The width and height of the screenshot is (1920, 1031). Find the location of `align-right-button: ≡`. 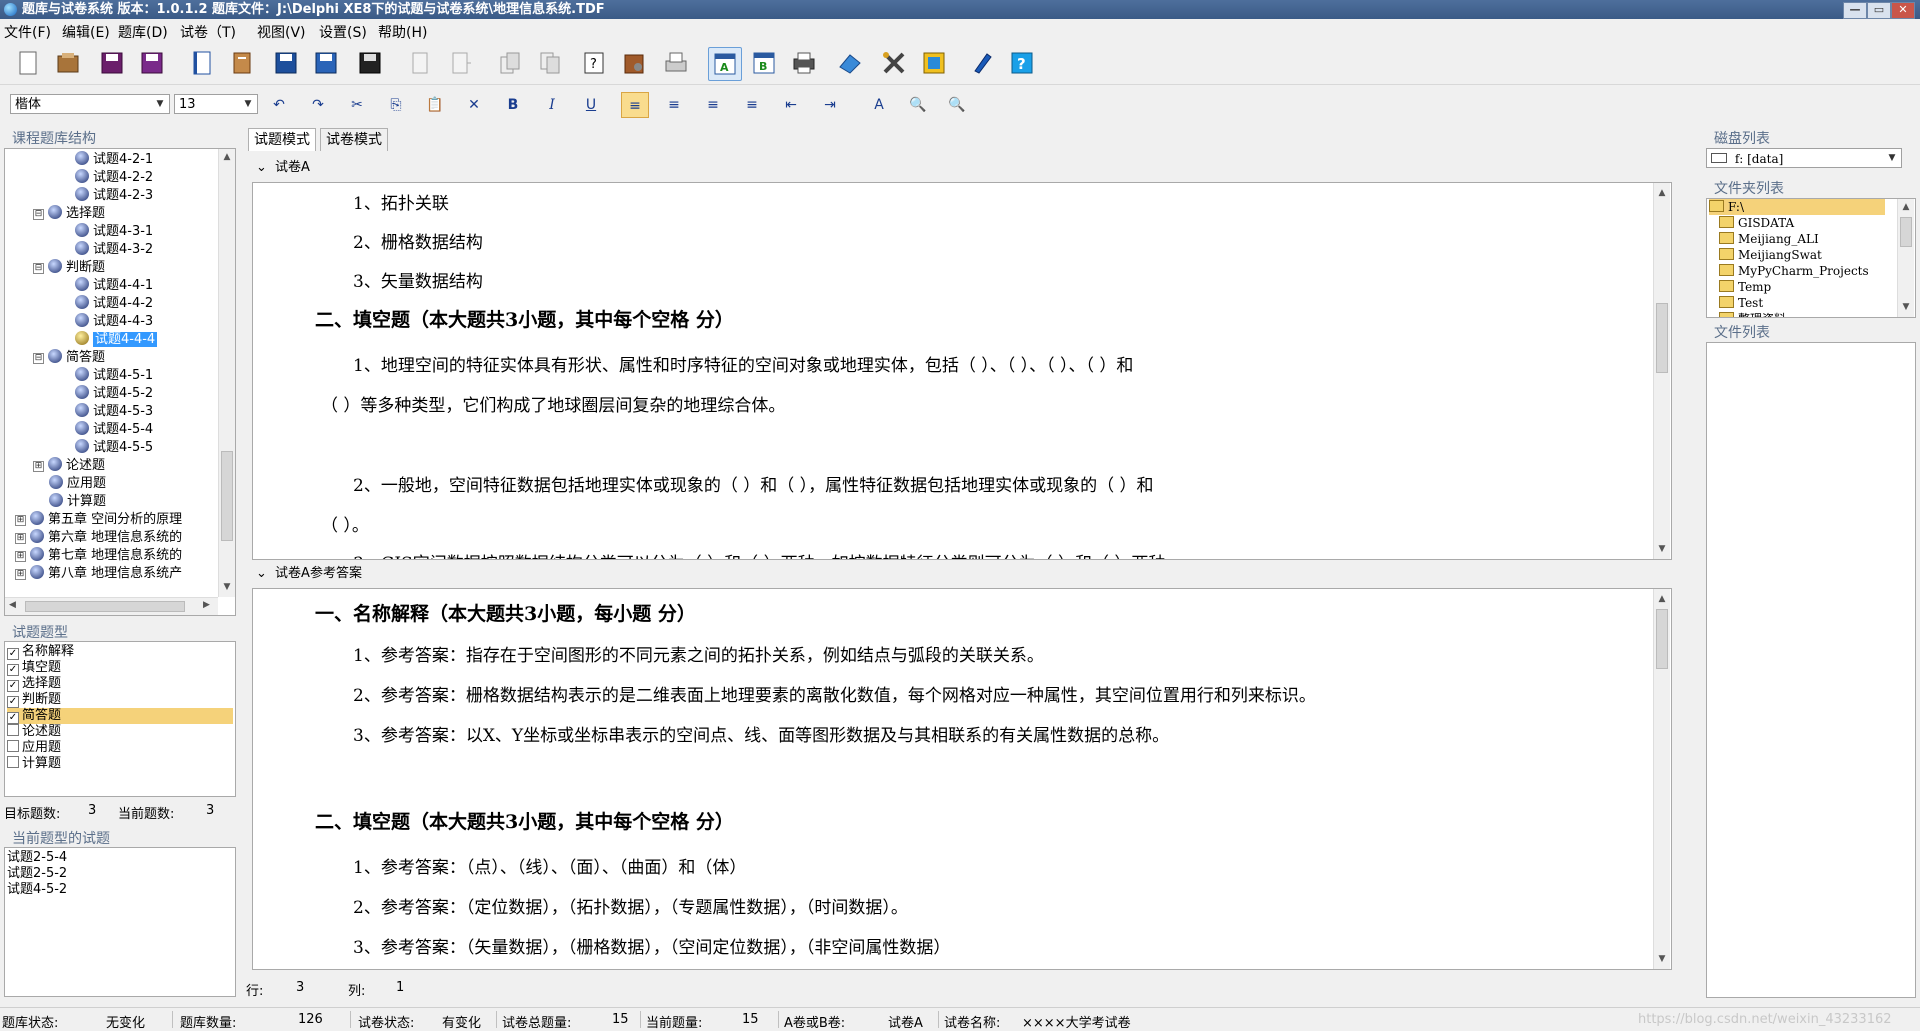

align-right-button: ≡ is located at coordinates (713, 105).